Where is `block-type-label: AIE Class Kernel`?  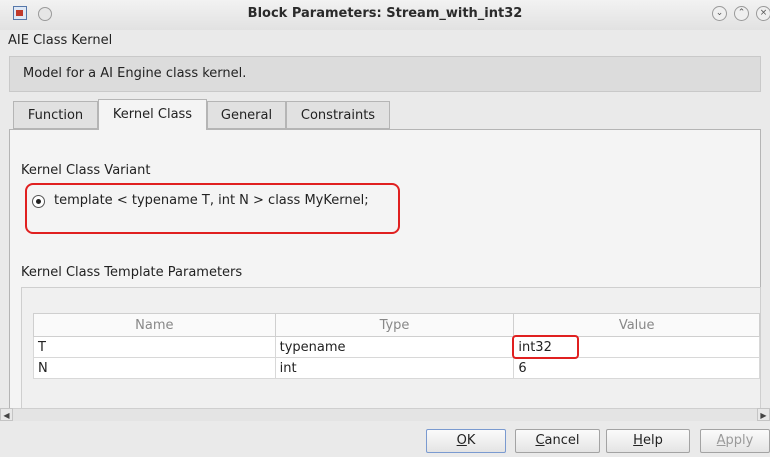
block-type-label: AIE Class Kernel is located at coordinates (60, 40).